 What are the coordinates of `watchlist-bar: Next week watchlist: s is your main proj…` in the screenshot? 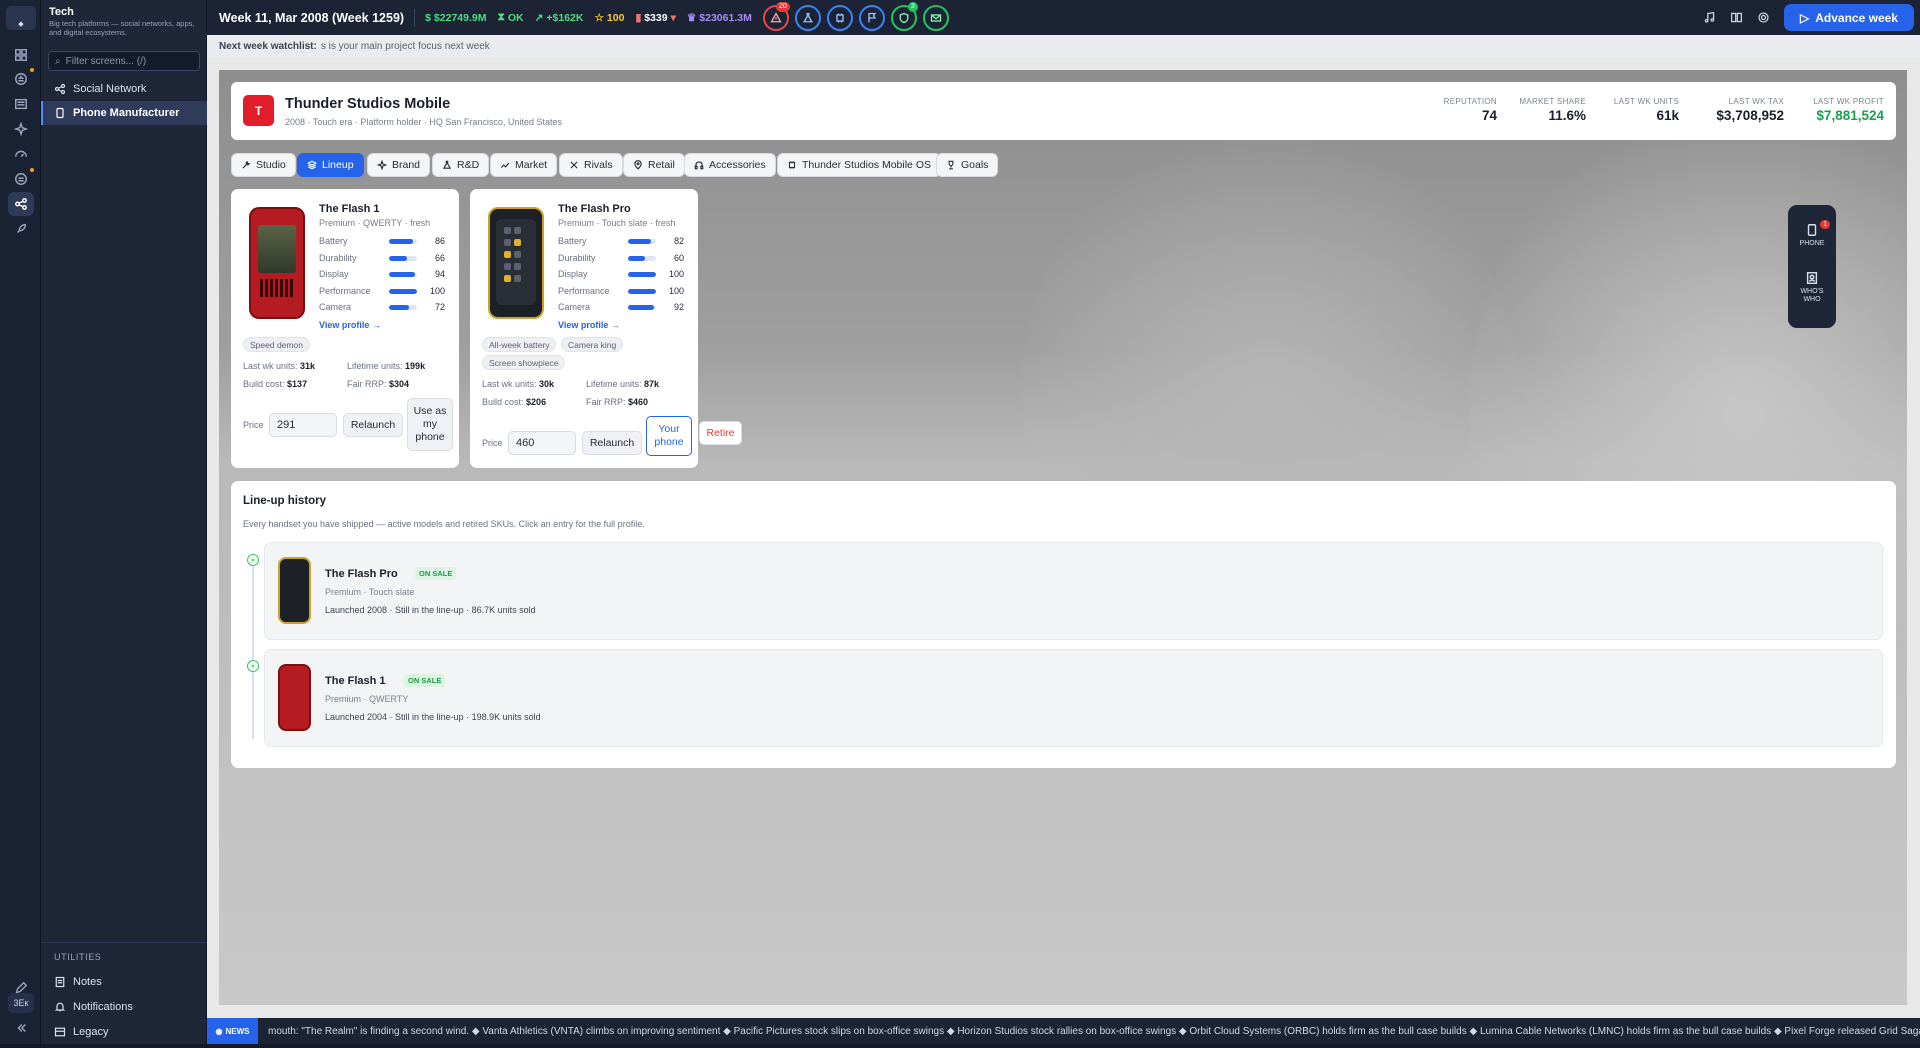 It's located at (1063, 46).